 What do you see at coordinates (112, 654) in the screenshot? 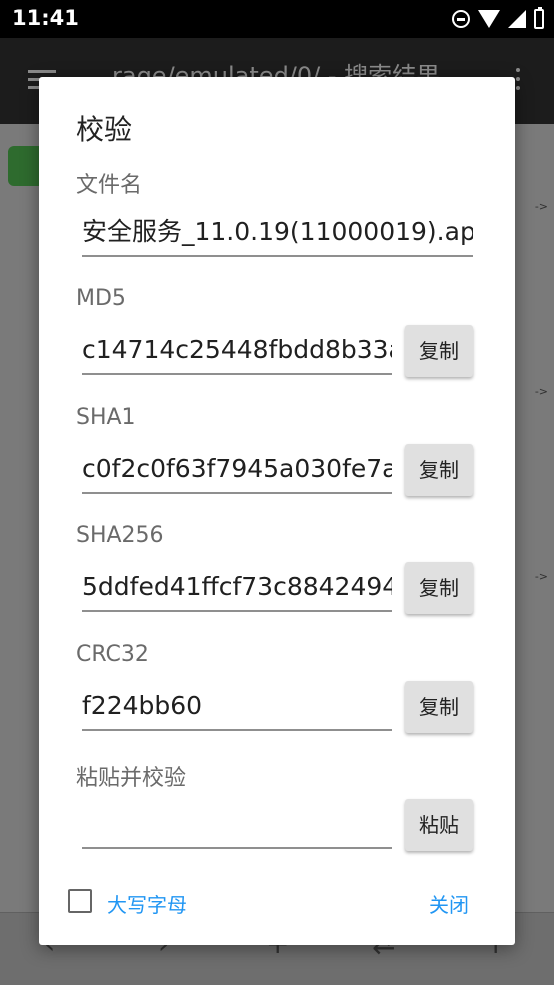
I see `crc32-label: CRC32` at bounding box center [112, 654].